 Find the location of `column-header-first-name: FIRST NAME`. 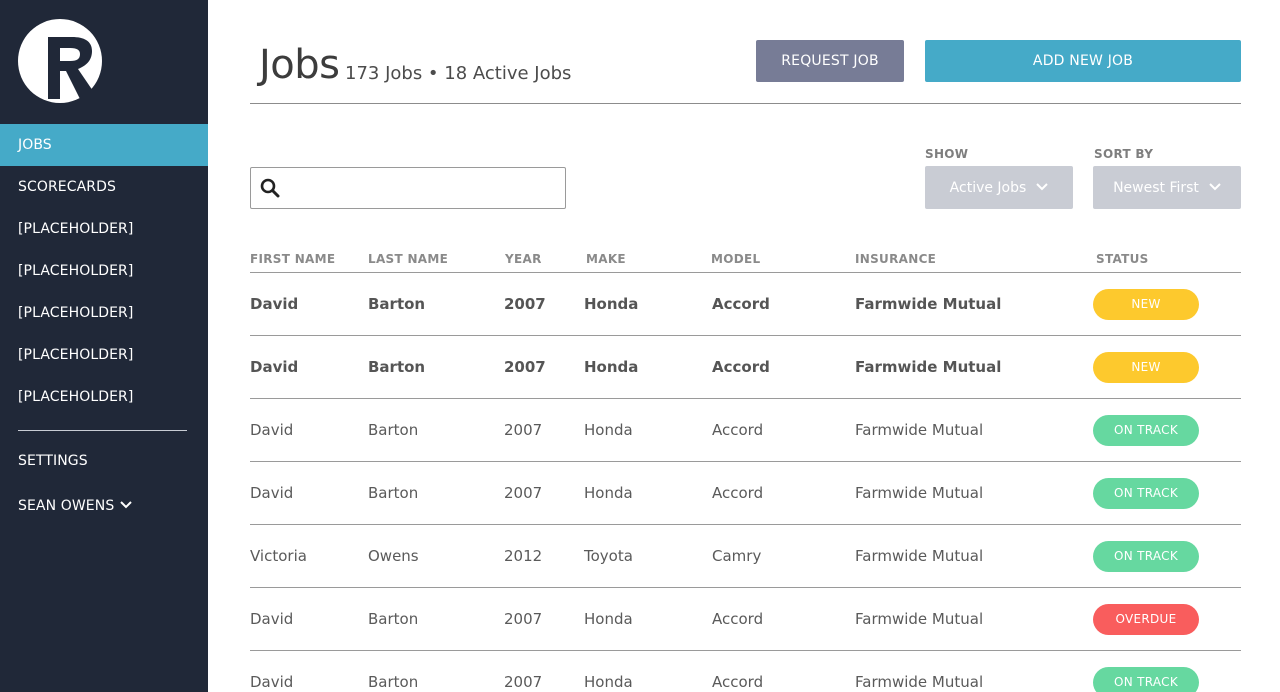

column-header-first-name: FIRST NAME is located at coordinates (292, 259).